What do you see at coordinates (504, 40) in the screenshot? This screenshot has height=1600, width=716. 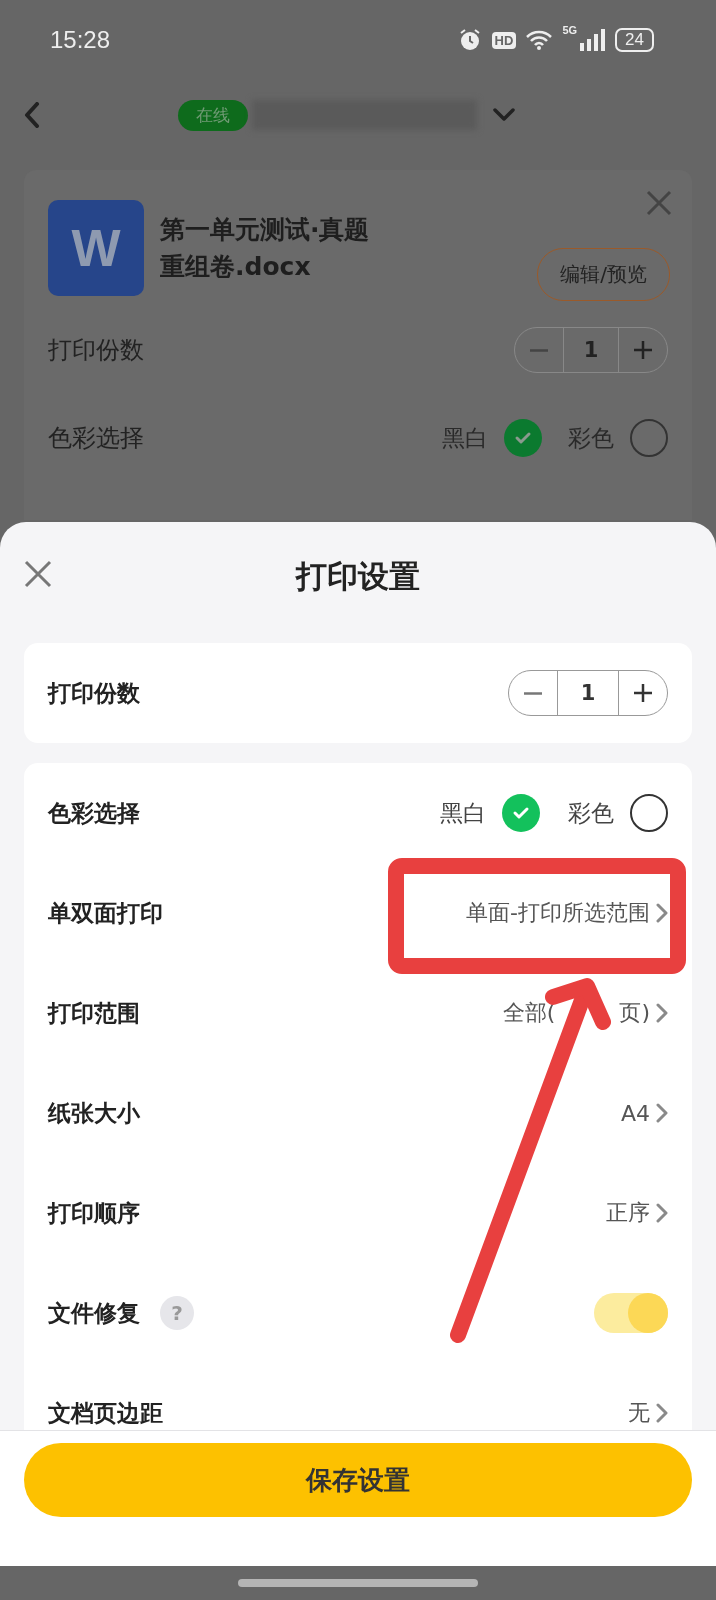 I see `hd-badge: HD` at bounding box center [504, 40].